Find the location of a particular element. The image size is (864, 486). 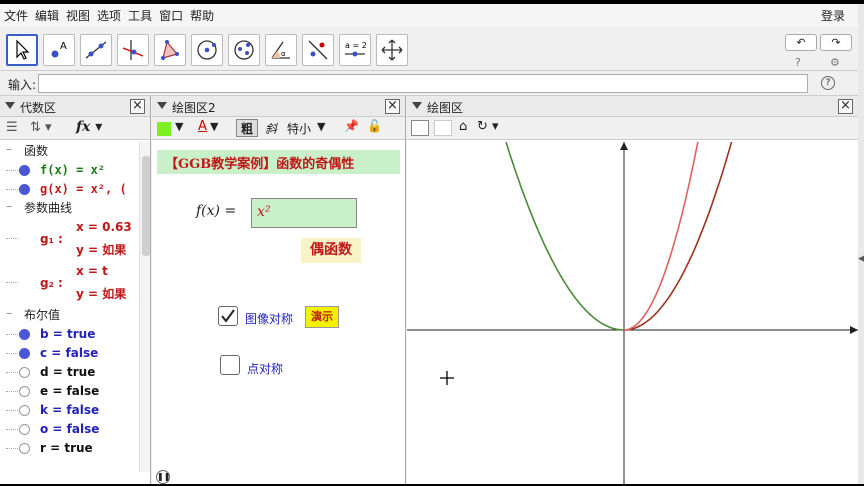

collapse-arrow-icon: ◀ is located at coordinates (861, 259).